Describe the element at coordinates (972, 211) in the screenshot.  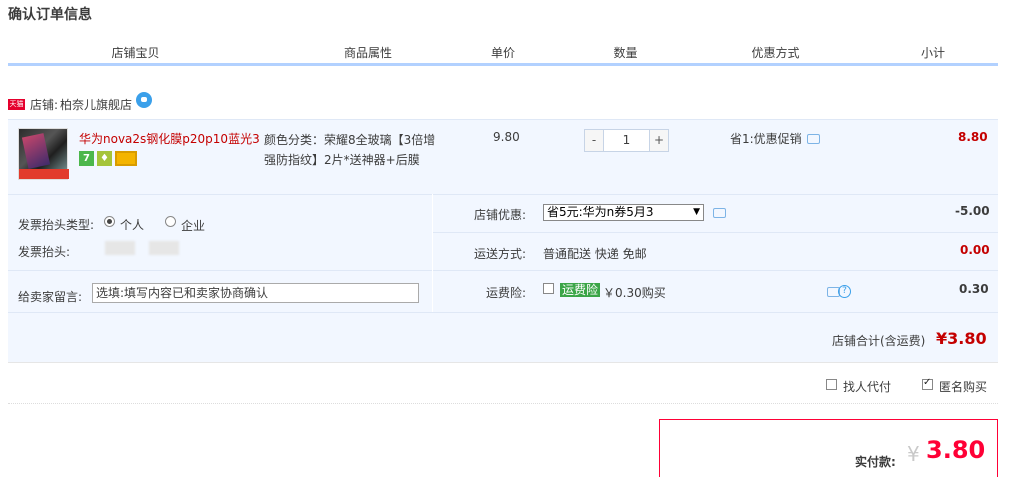
I see `shop-discount-value: -5.00` at that location.